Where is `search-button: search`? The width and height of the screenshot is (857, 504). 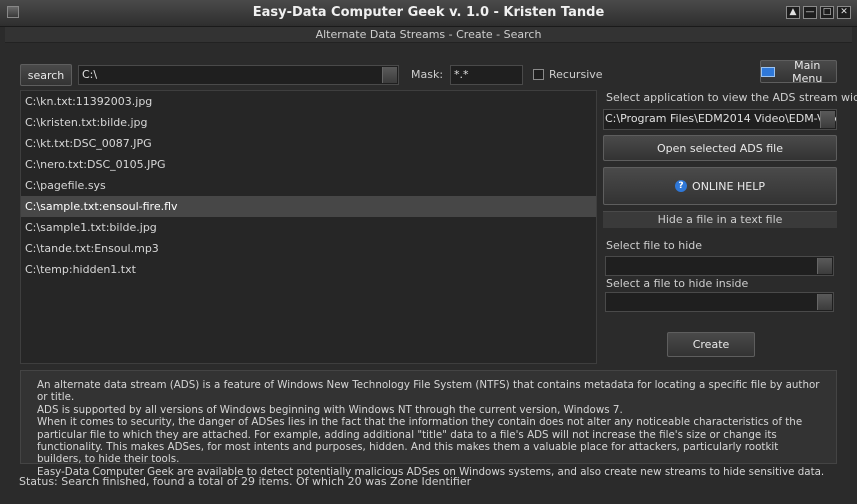 search-button: search is located at coordinates (46, 75).